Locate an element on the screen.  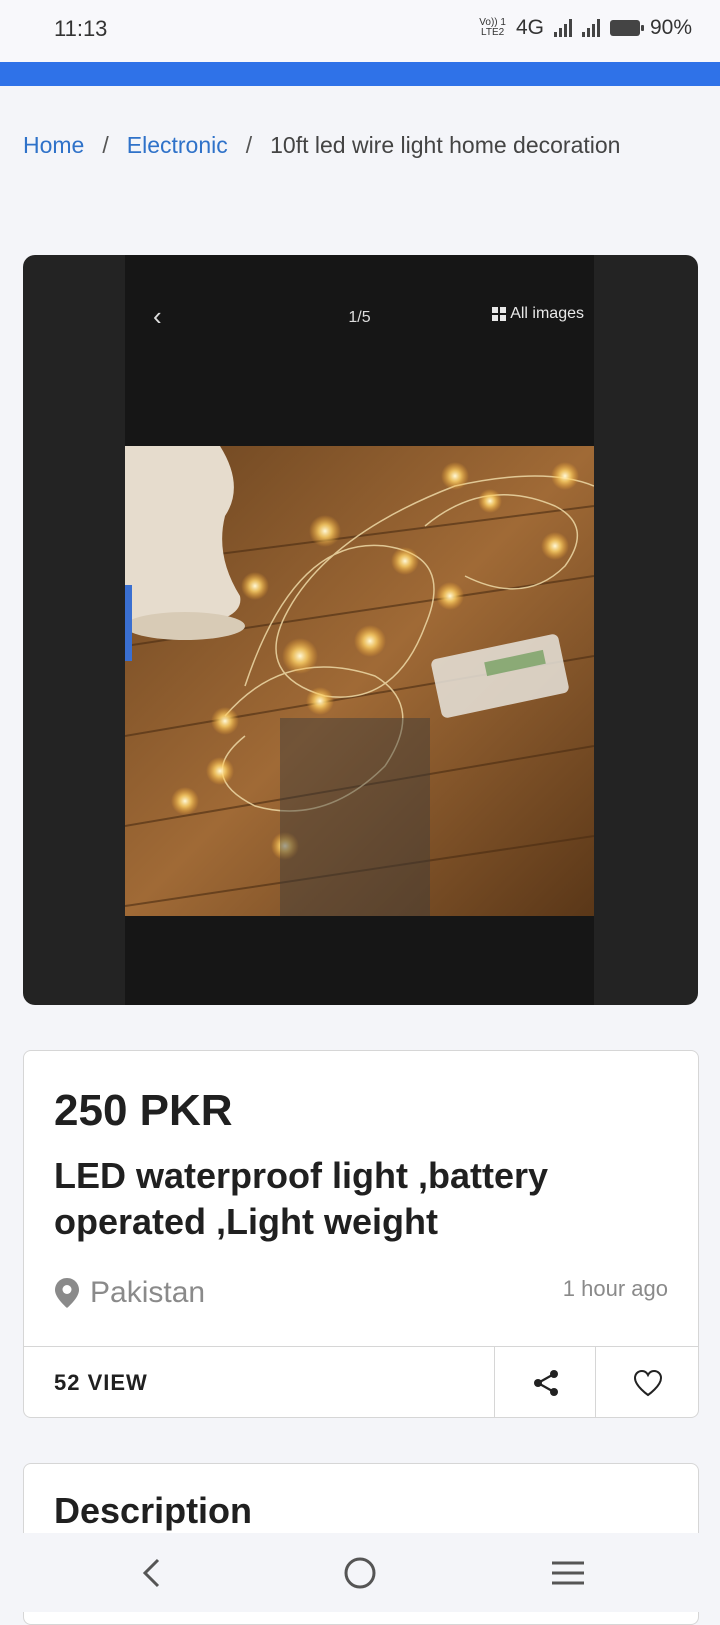
listing-price: 250 PKR is located at coordinates (143, 1110).